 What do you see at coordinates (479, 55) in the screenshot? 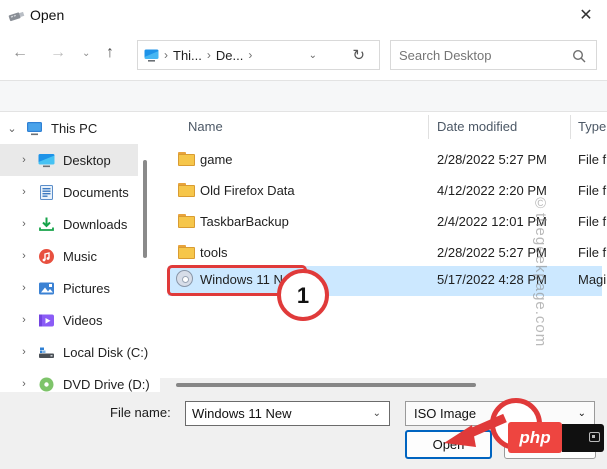
I see `search-input` at bounding box center [479, 55].